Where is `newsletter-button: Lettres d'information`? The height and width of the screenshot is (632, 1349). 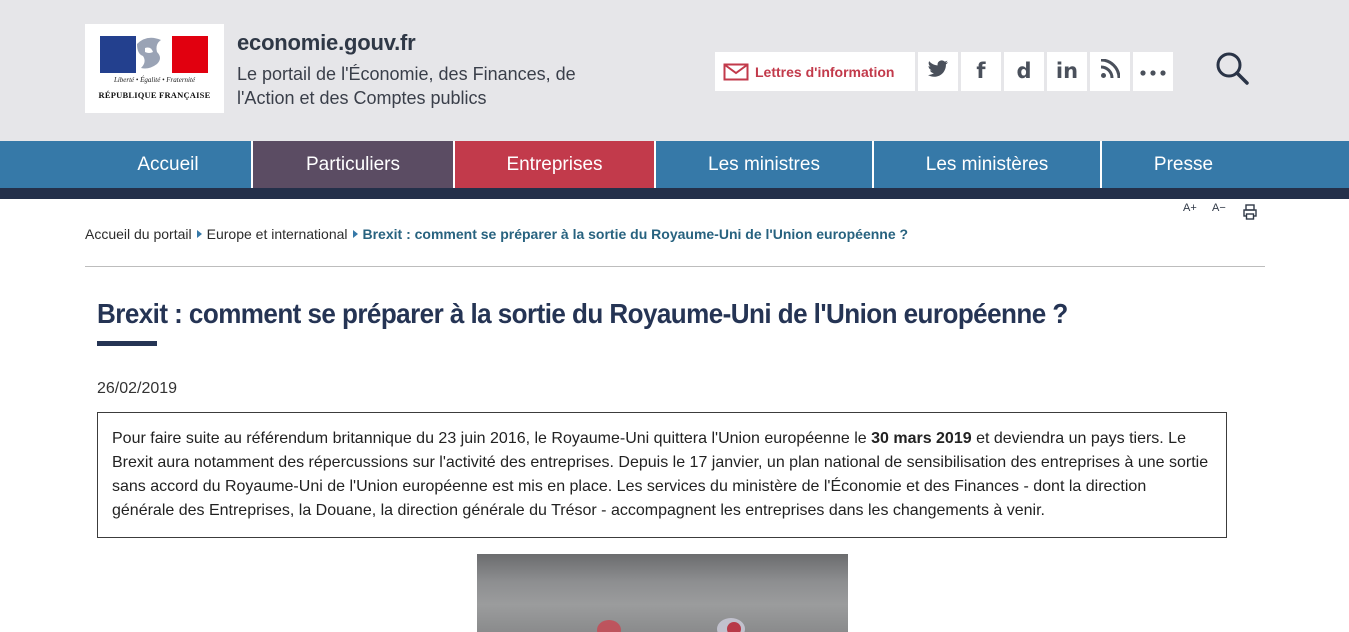
newsletter-button: Lettres d'information is located at coordinates (815, 71).